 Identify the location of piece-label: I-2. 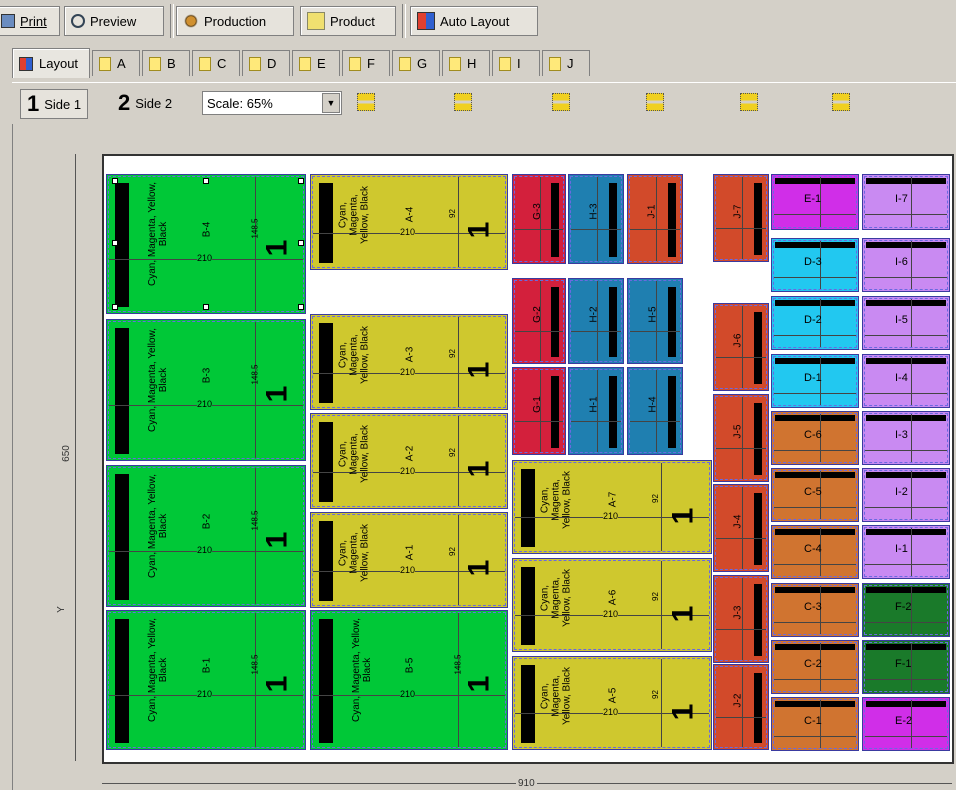
(901, 492).